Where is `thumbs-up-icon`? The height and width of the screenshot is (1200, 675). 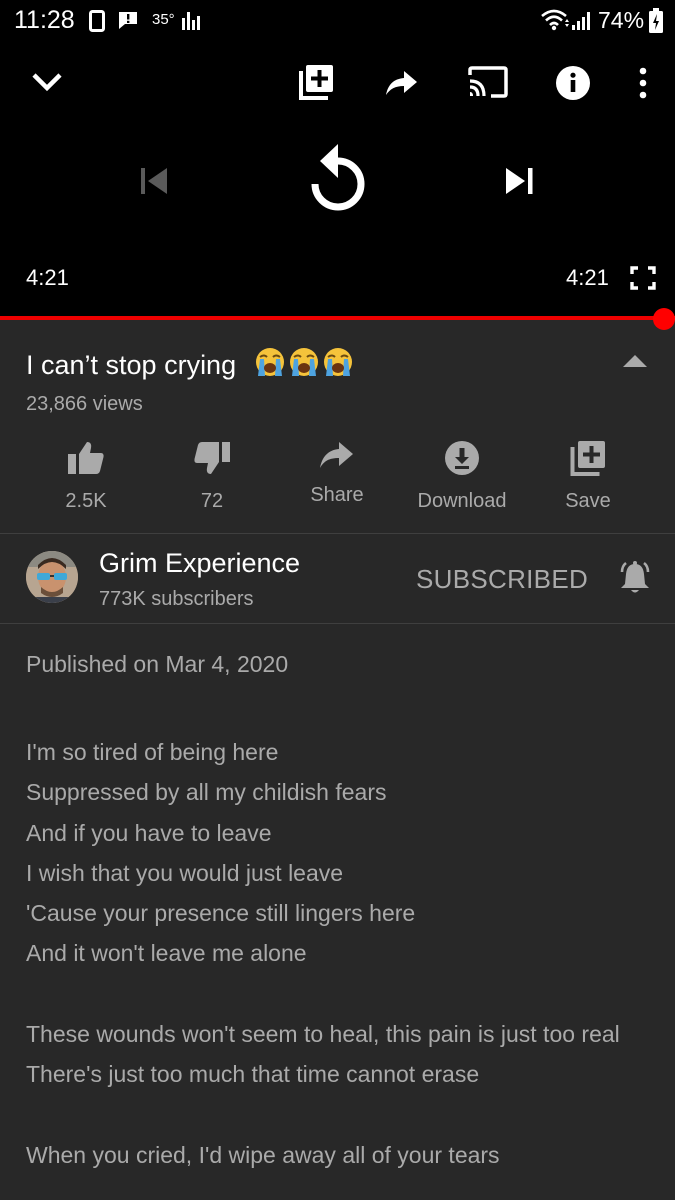 thumbs-up-icon is located at coordinates (86, 458).